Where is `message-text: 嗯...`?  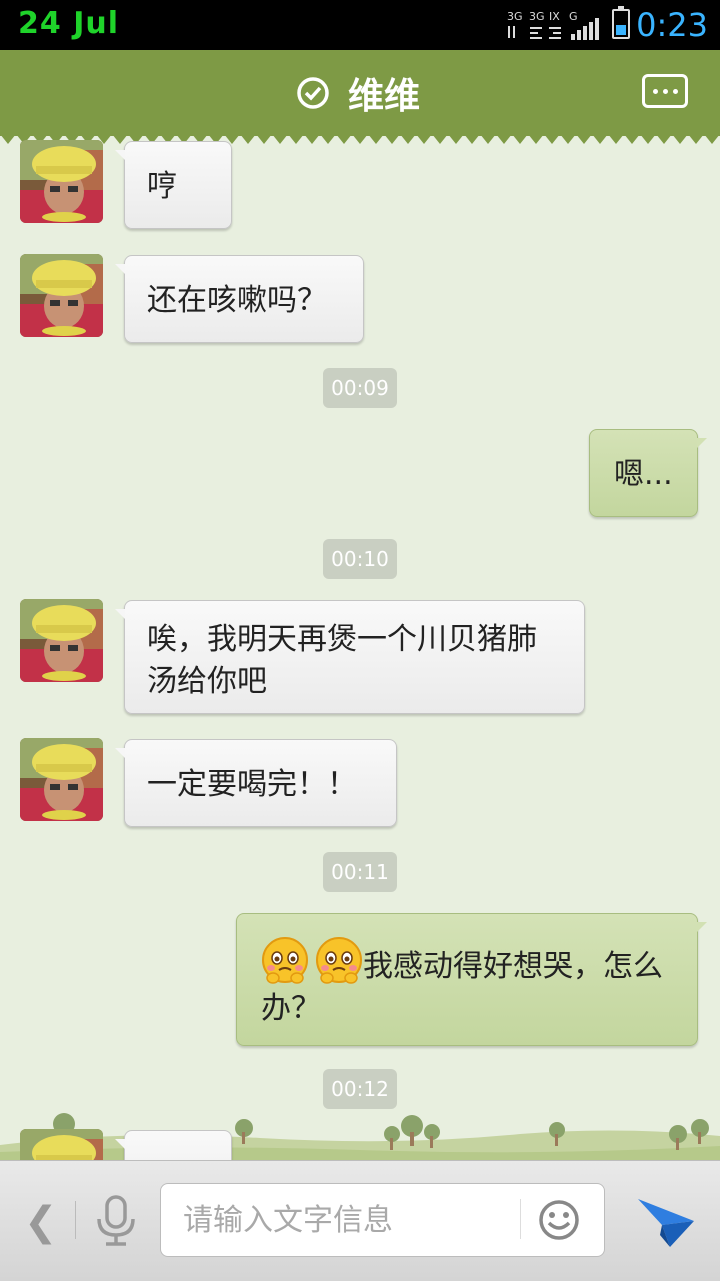 message-text: 嗯... is located at coordinates (643, 474).